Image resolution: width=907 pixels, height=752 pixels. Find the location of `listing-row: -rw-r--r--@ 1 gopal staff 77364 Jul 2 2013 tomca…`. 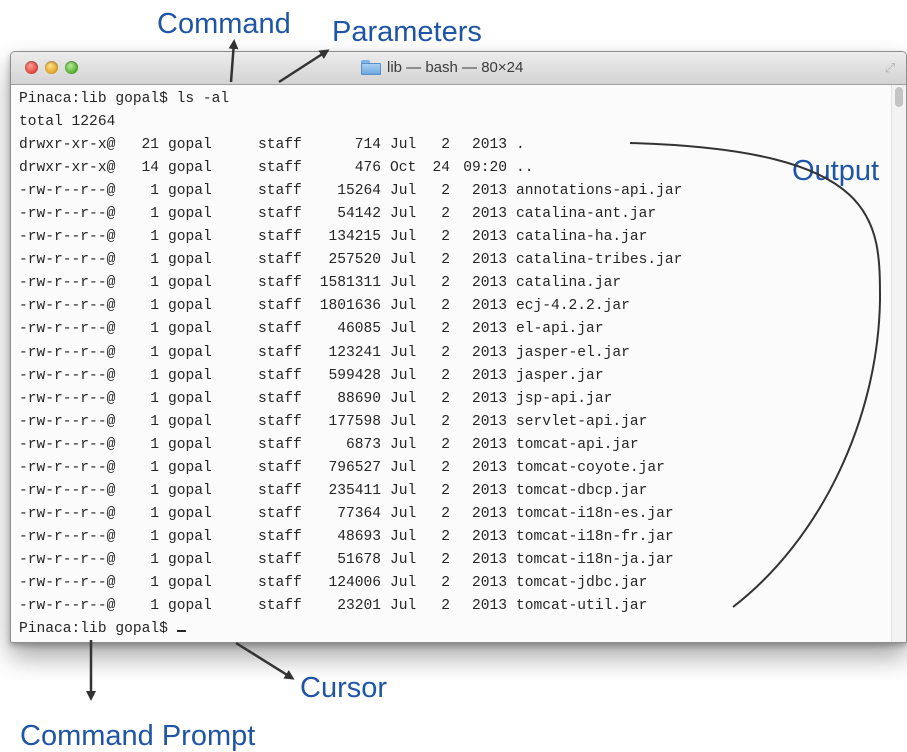

listing-row: -rw-r--r--@ 1 gopal staff 77364 Jul 2 2013 tomca… is located at coordinates (455, 514).